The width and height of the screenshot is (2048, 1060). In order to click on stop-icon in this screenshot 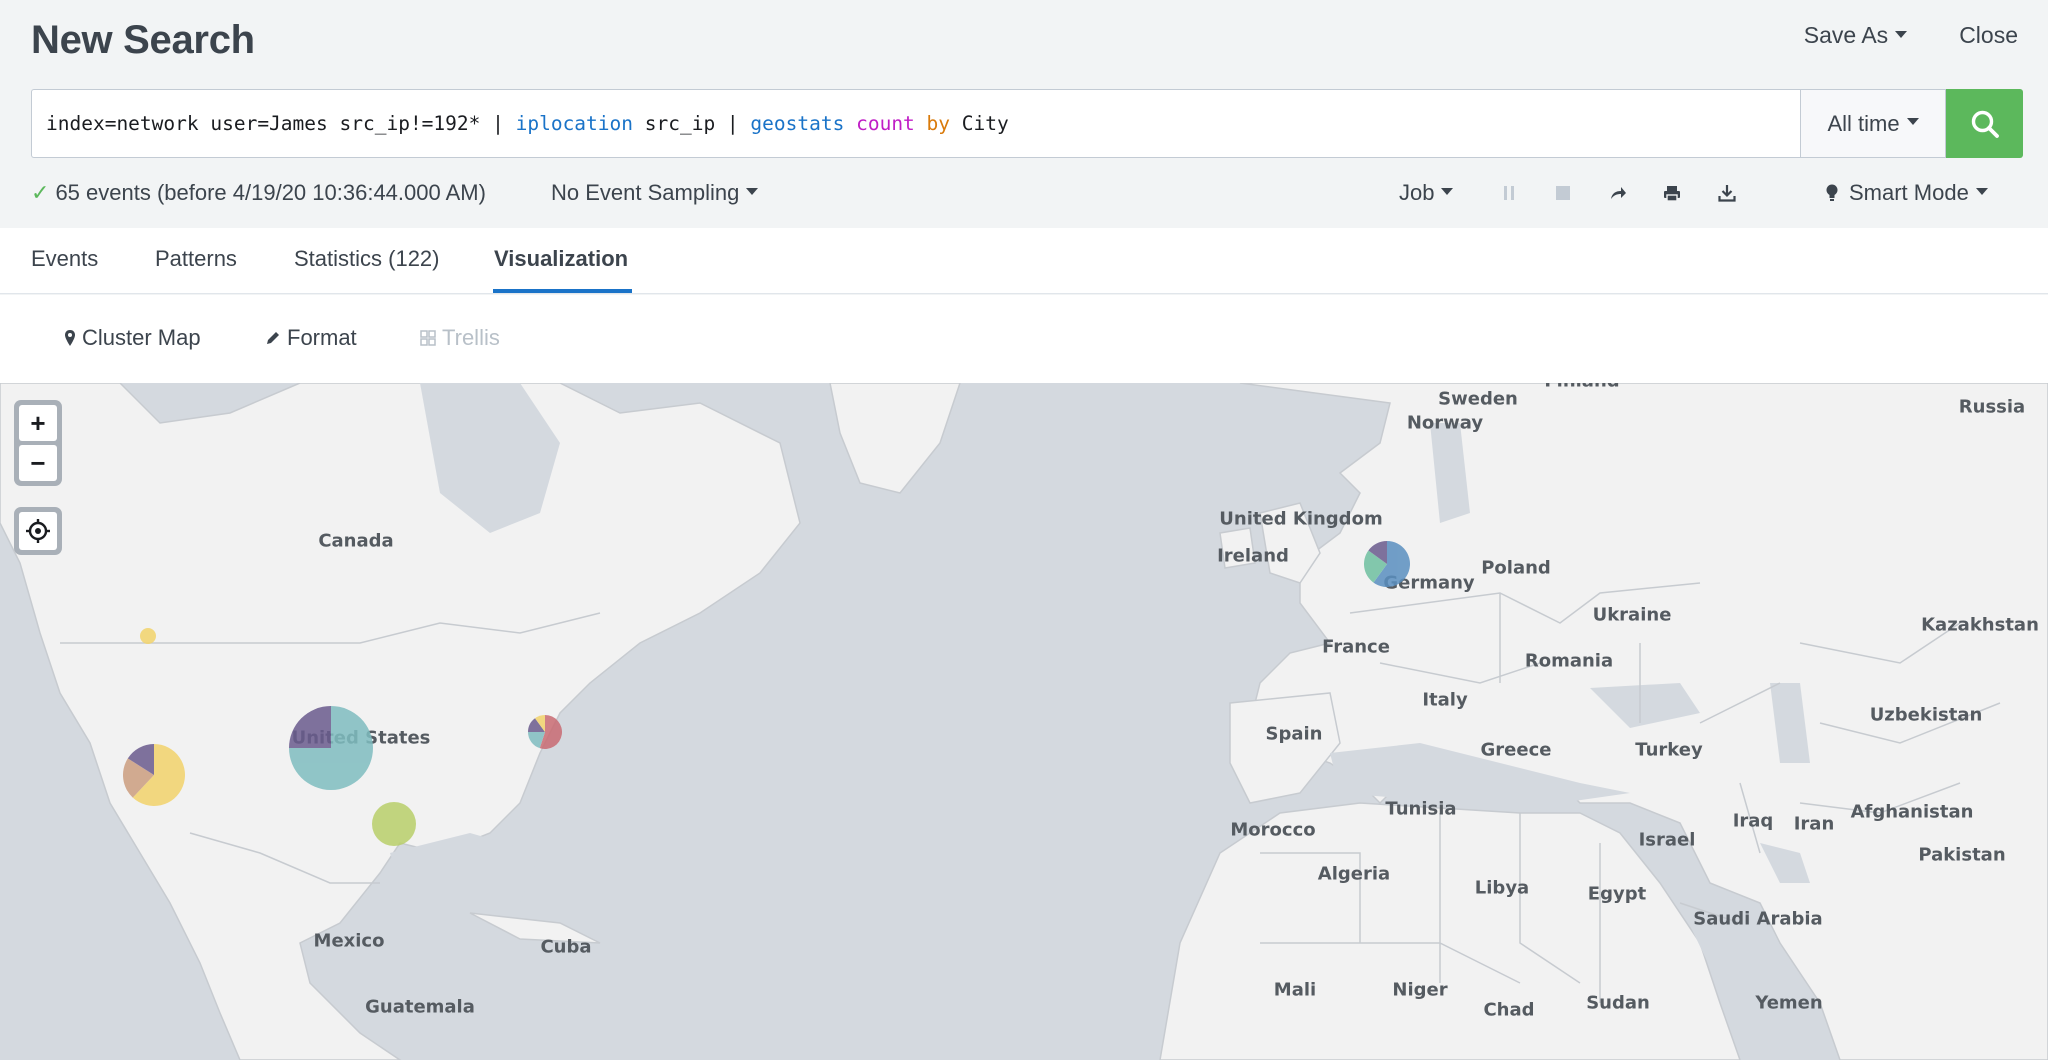, I will do `click(1563, 193)`.